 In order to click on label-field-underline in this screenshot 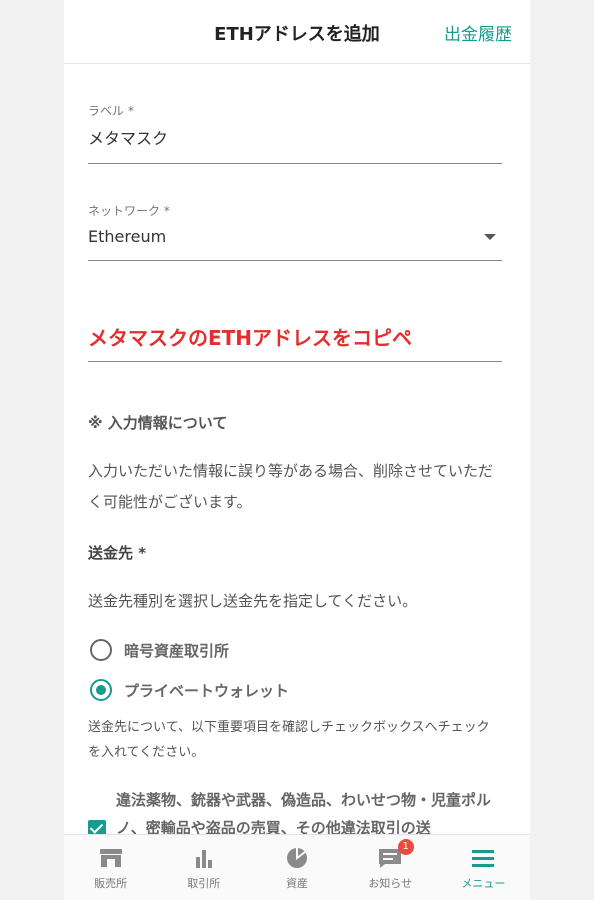, I will do `click(295, 163)`.